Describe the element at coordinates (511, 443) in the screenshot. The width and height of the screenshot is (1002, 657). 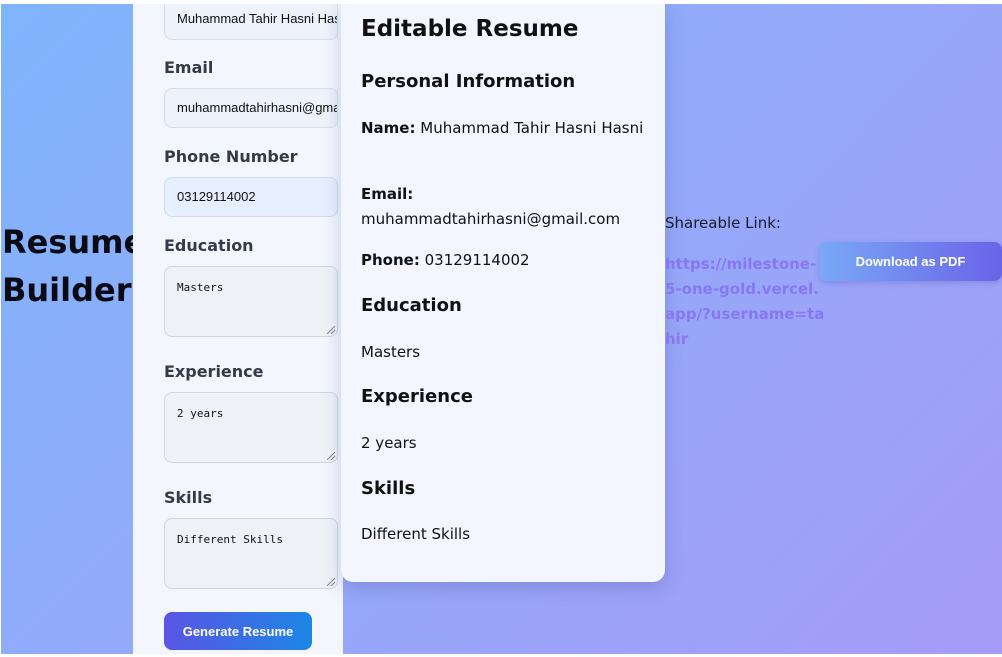
I see `experience-value: 2 years` at that location.